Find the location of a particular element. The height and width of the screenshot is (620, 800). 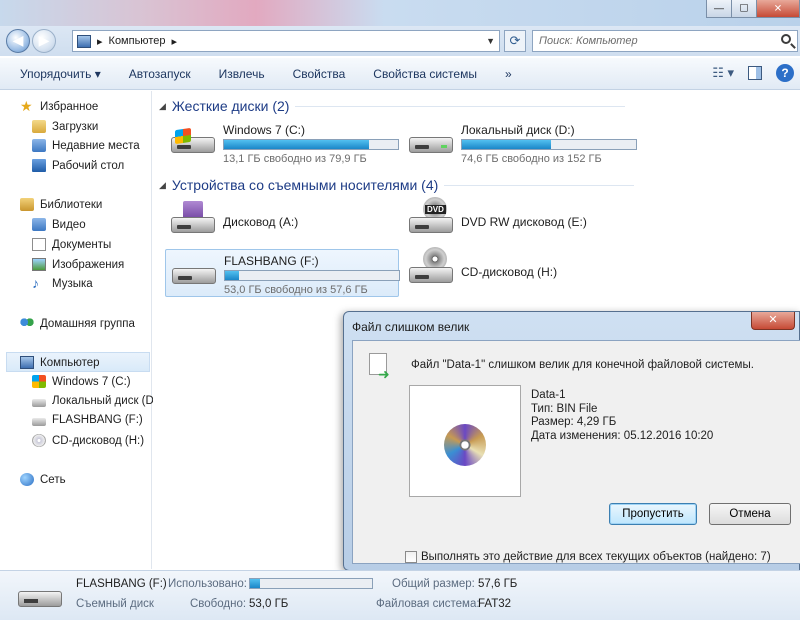

sidebar-item-drive-h: CD-дисковод (H:) is located at coordinates (88, 440).